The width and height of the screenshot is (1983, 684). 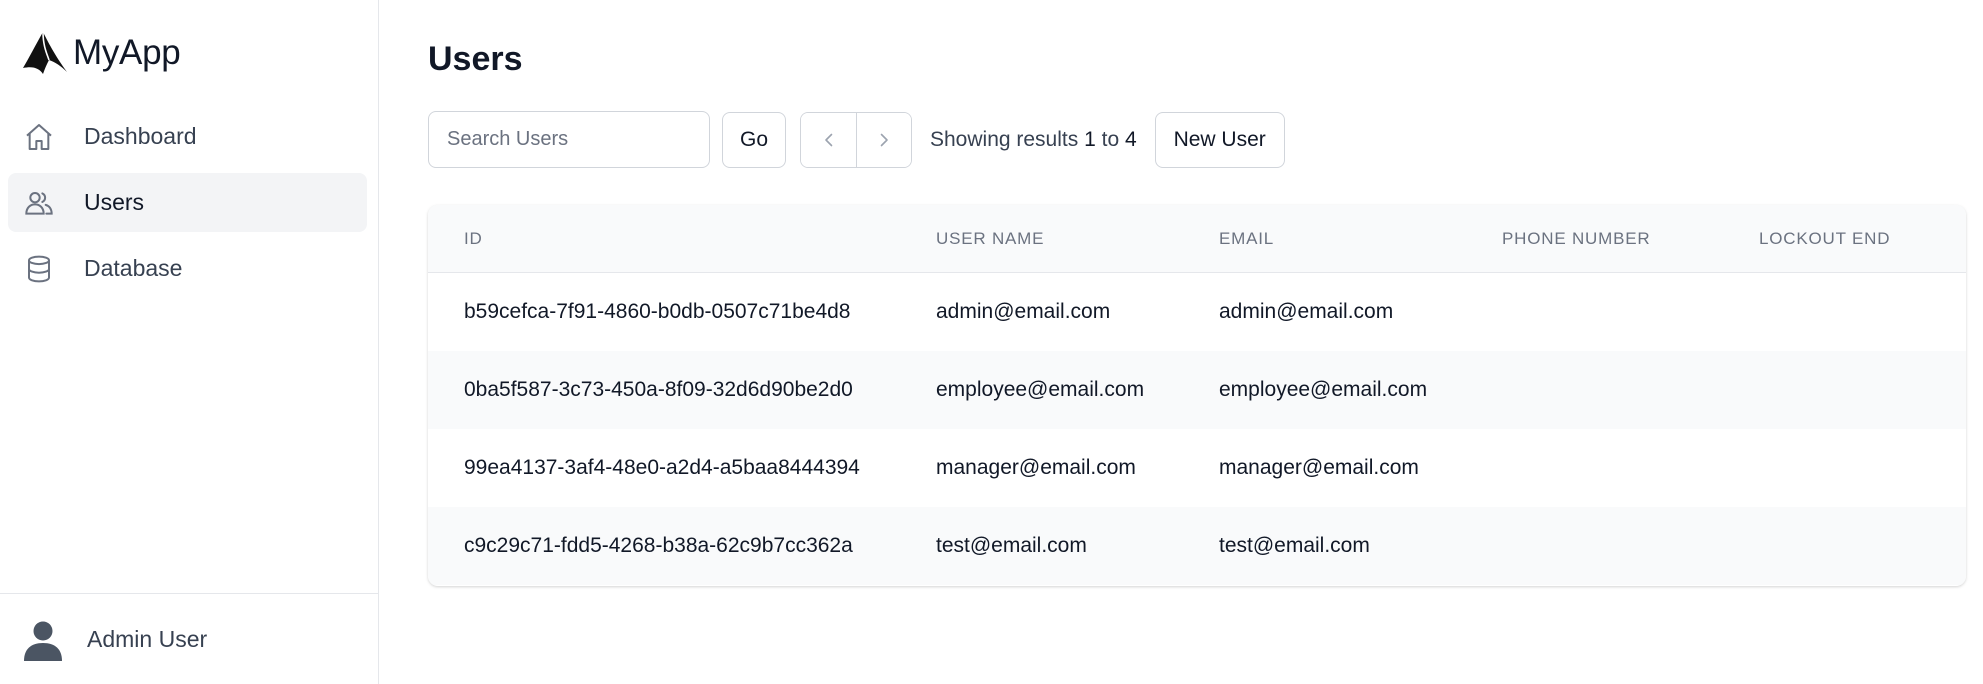 What do you see at coordinates (147, 638) in the screenshot?
I see `user-name: Admin User` at bounding box center [147, 638].